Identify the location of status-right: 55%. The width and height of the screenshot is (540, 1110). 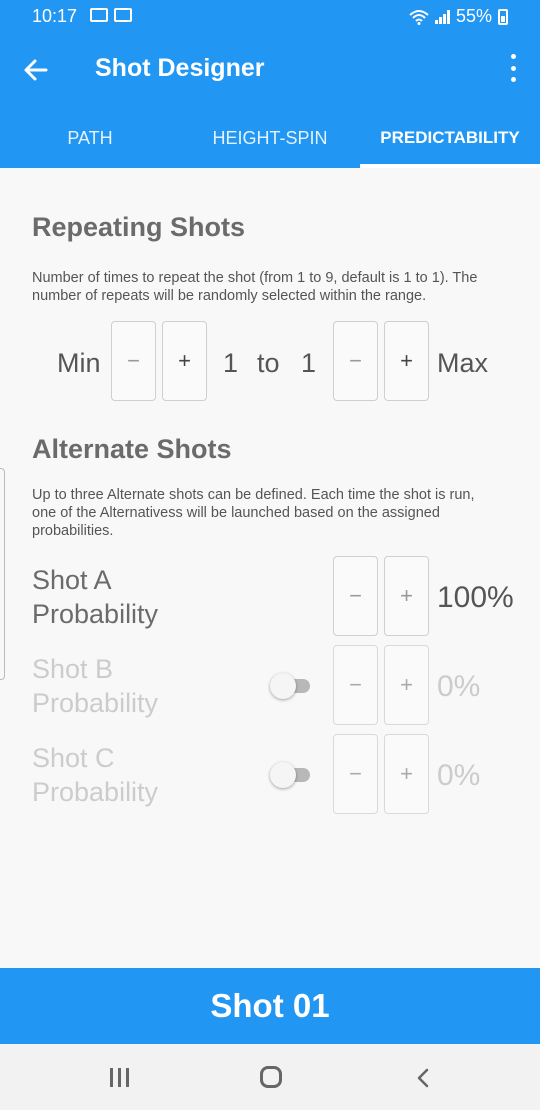
(458, 16).